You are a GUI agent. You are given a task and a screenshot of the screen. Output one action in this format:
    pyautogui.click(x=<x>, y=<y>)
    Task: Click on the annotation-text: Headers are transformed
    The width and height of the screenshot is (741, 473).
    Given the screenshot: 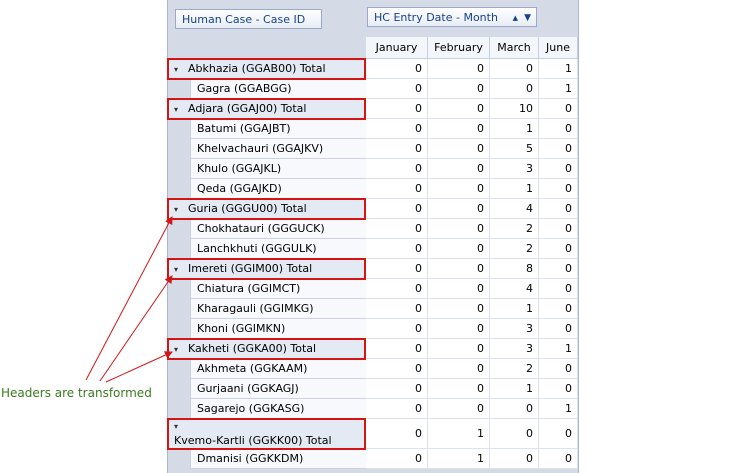 What is the action you would take?
    pyautogui.click(x=76, y=393)
    